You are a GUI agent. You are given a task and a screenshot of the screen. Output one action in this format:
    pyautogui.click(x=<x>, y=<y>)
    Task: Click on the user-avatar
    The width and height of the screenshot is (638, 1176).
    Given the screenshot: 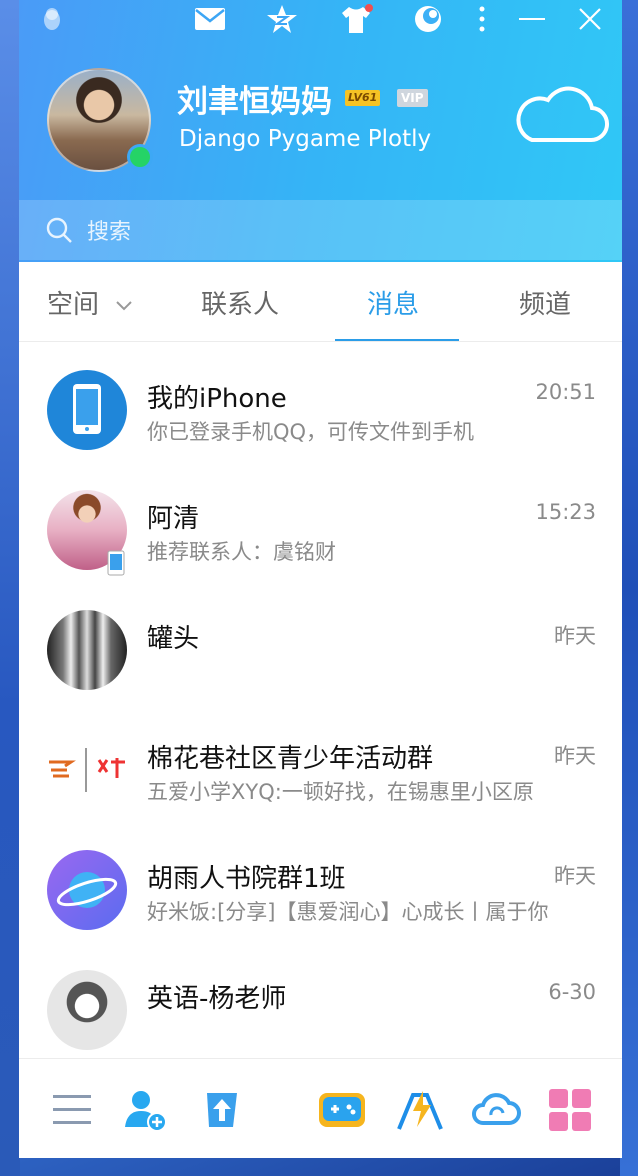 What is the action you would take?
    pyautogui.click(x=100, y=120)
    